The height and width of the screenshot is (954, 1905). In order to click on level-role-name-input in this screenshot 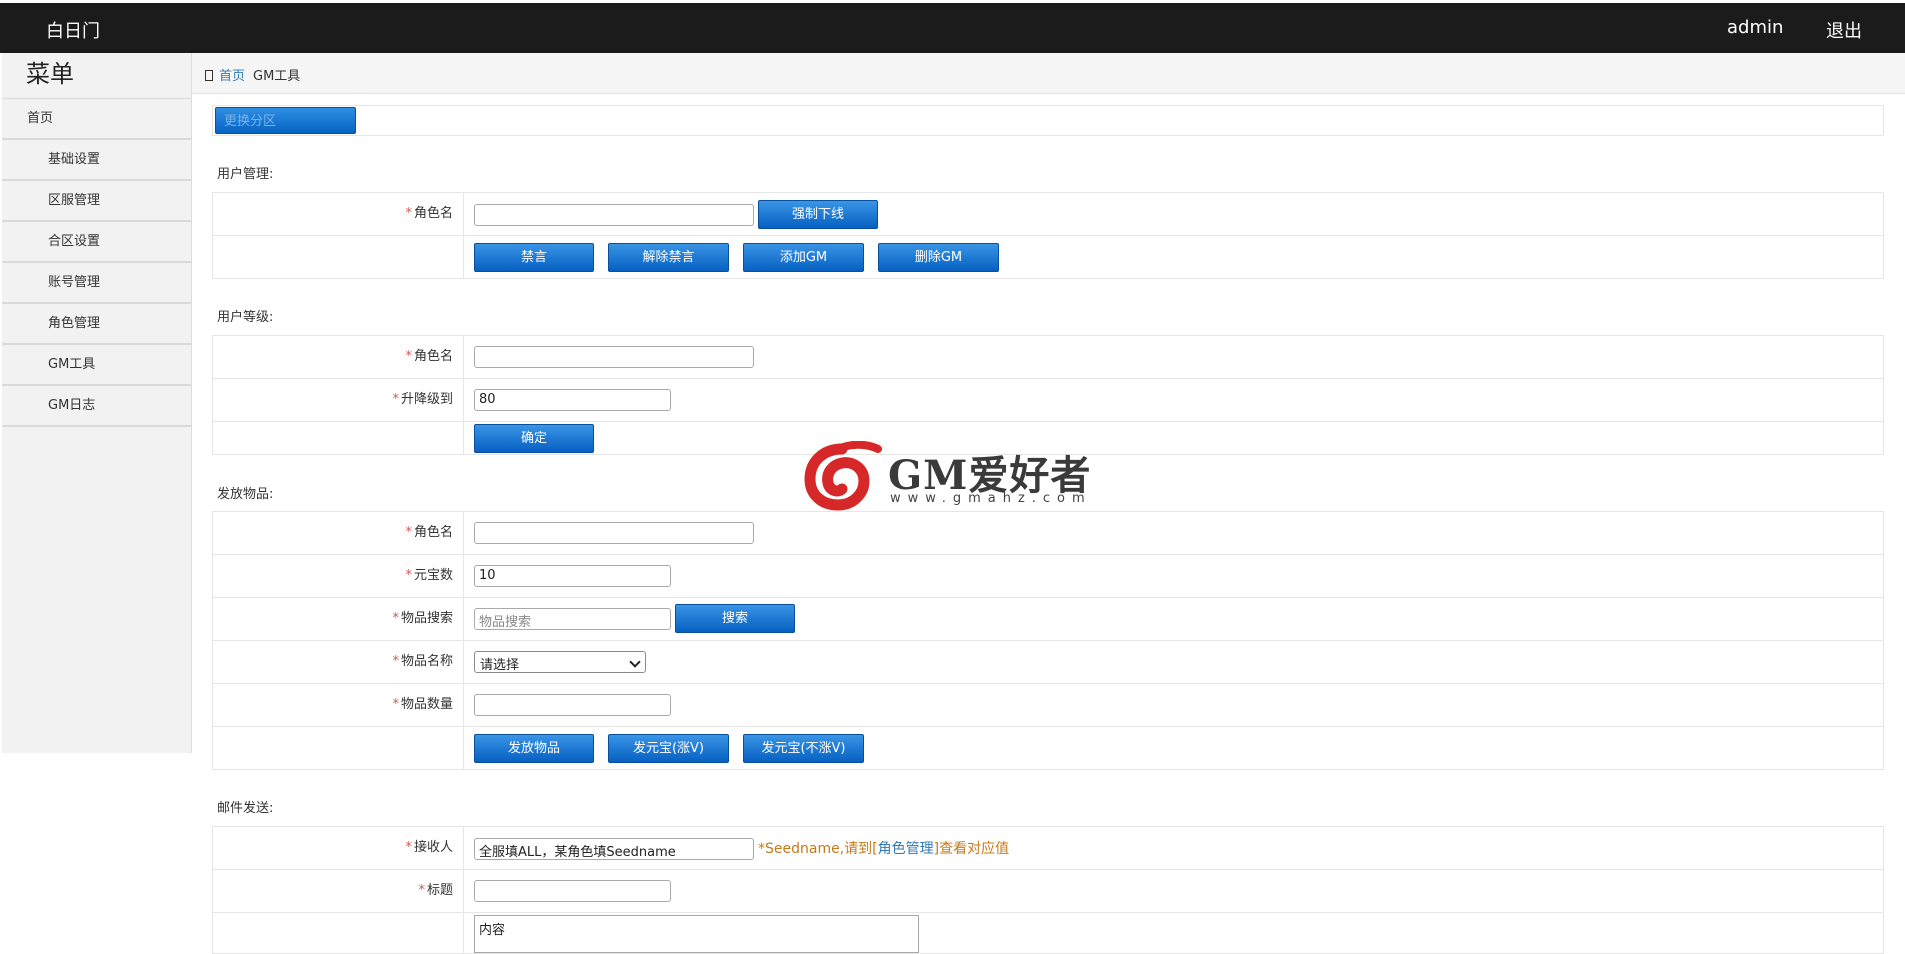, I will do `click(614, 357)`.